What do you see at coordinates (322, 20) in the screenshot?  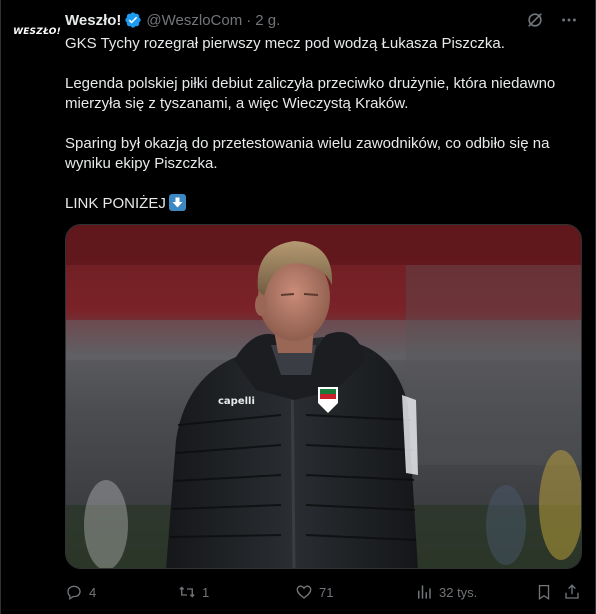 I see `tweet-header: Weszło! @WeszloCom · 2 g.` at bounding box center [322, 20].